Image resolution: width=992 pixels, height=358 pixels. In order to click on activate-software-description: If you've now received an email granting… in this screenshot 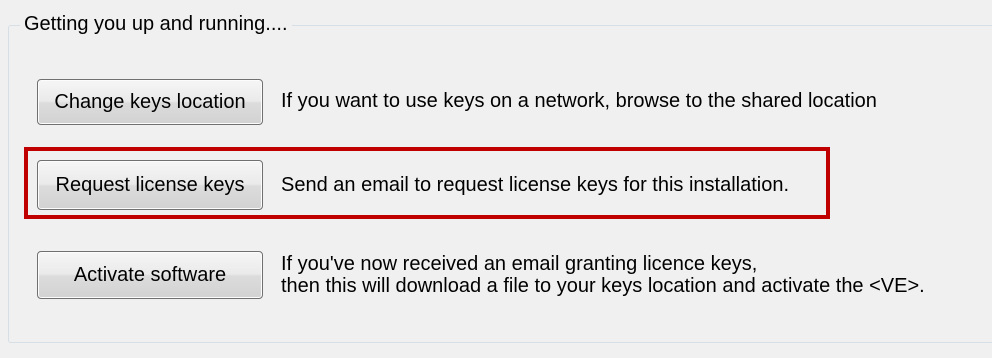, I will do `click(603, 275)`.